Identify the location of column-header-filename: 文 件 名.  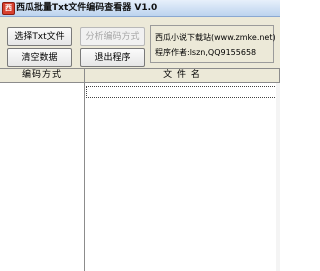
(182, 76).